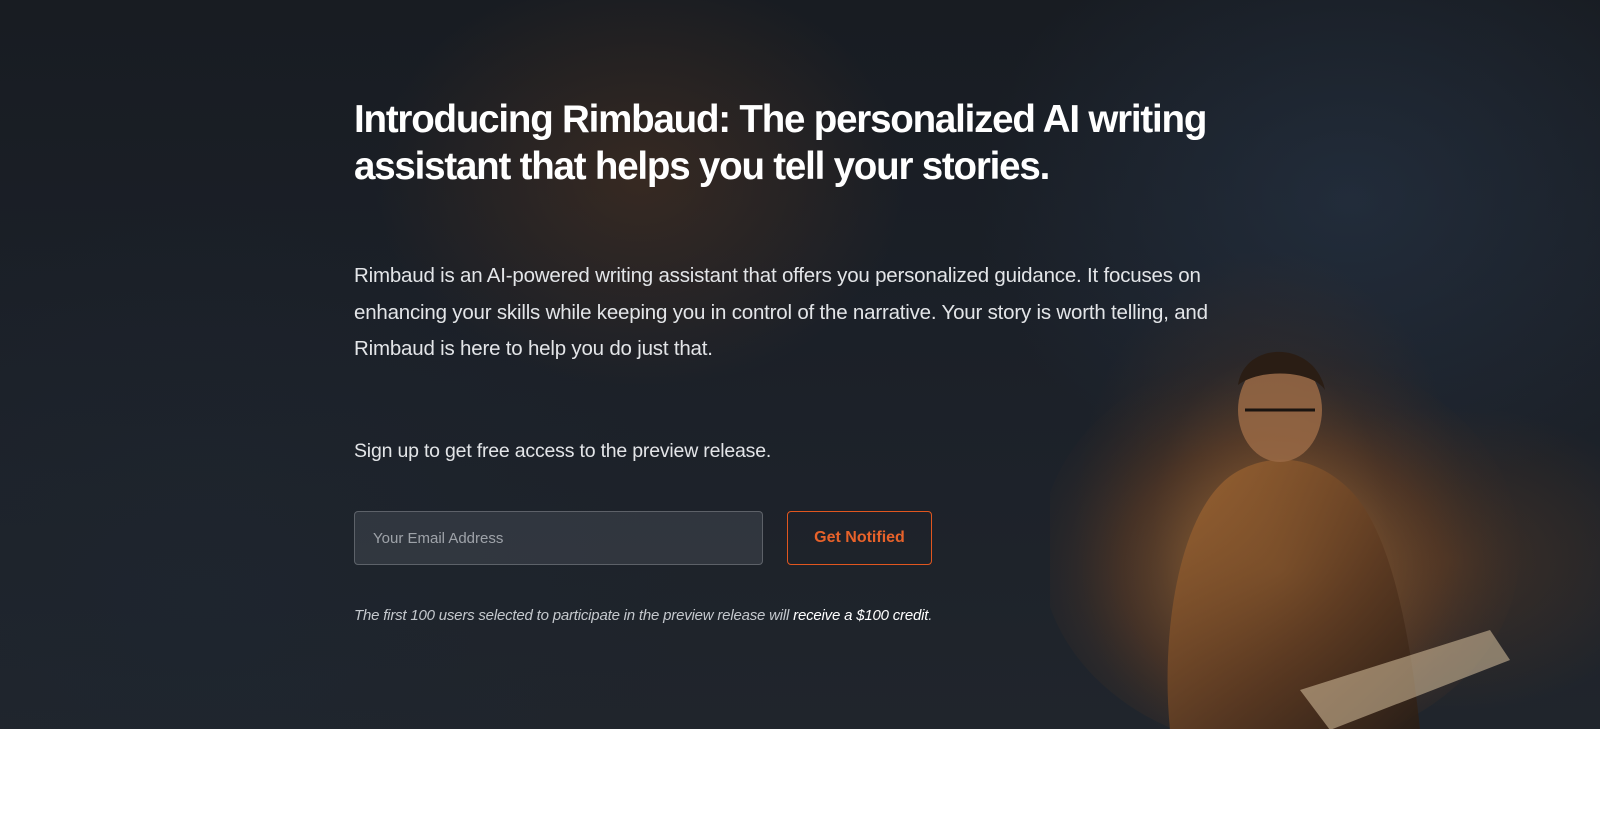  Describe the element at coordinates (859, 538) in the screenshot. I see `get-notified-button: Get Notified` at that location.